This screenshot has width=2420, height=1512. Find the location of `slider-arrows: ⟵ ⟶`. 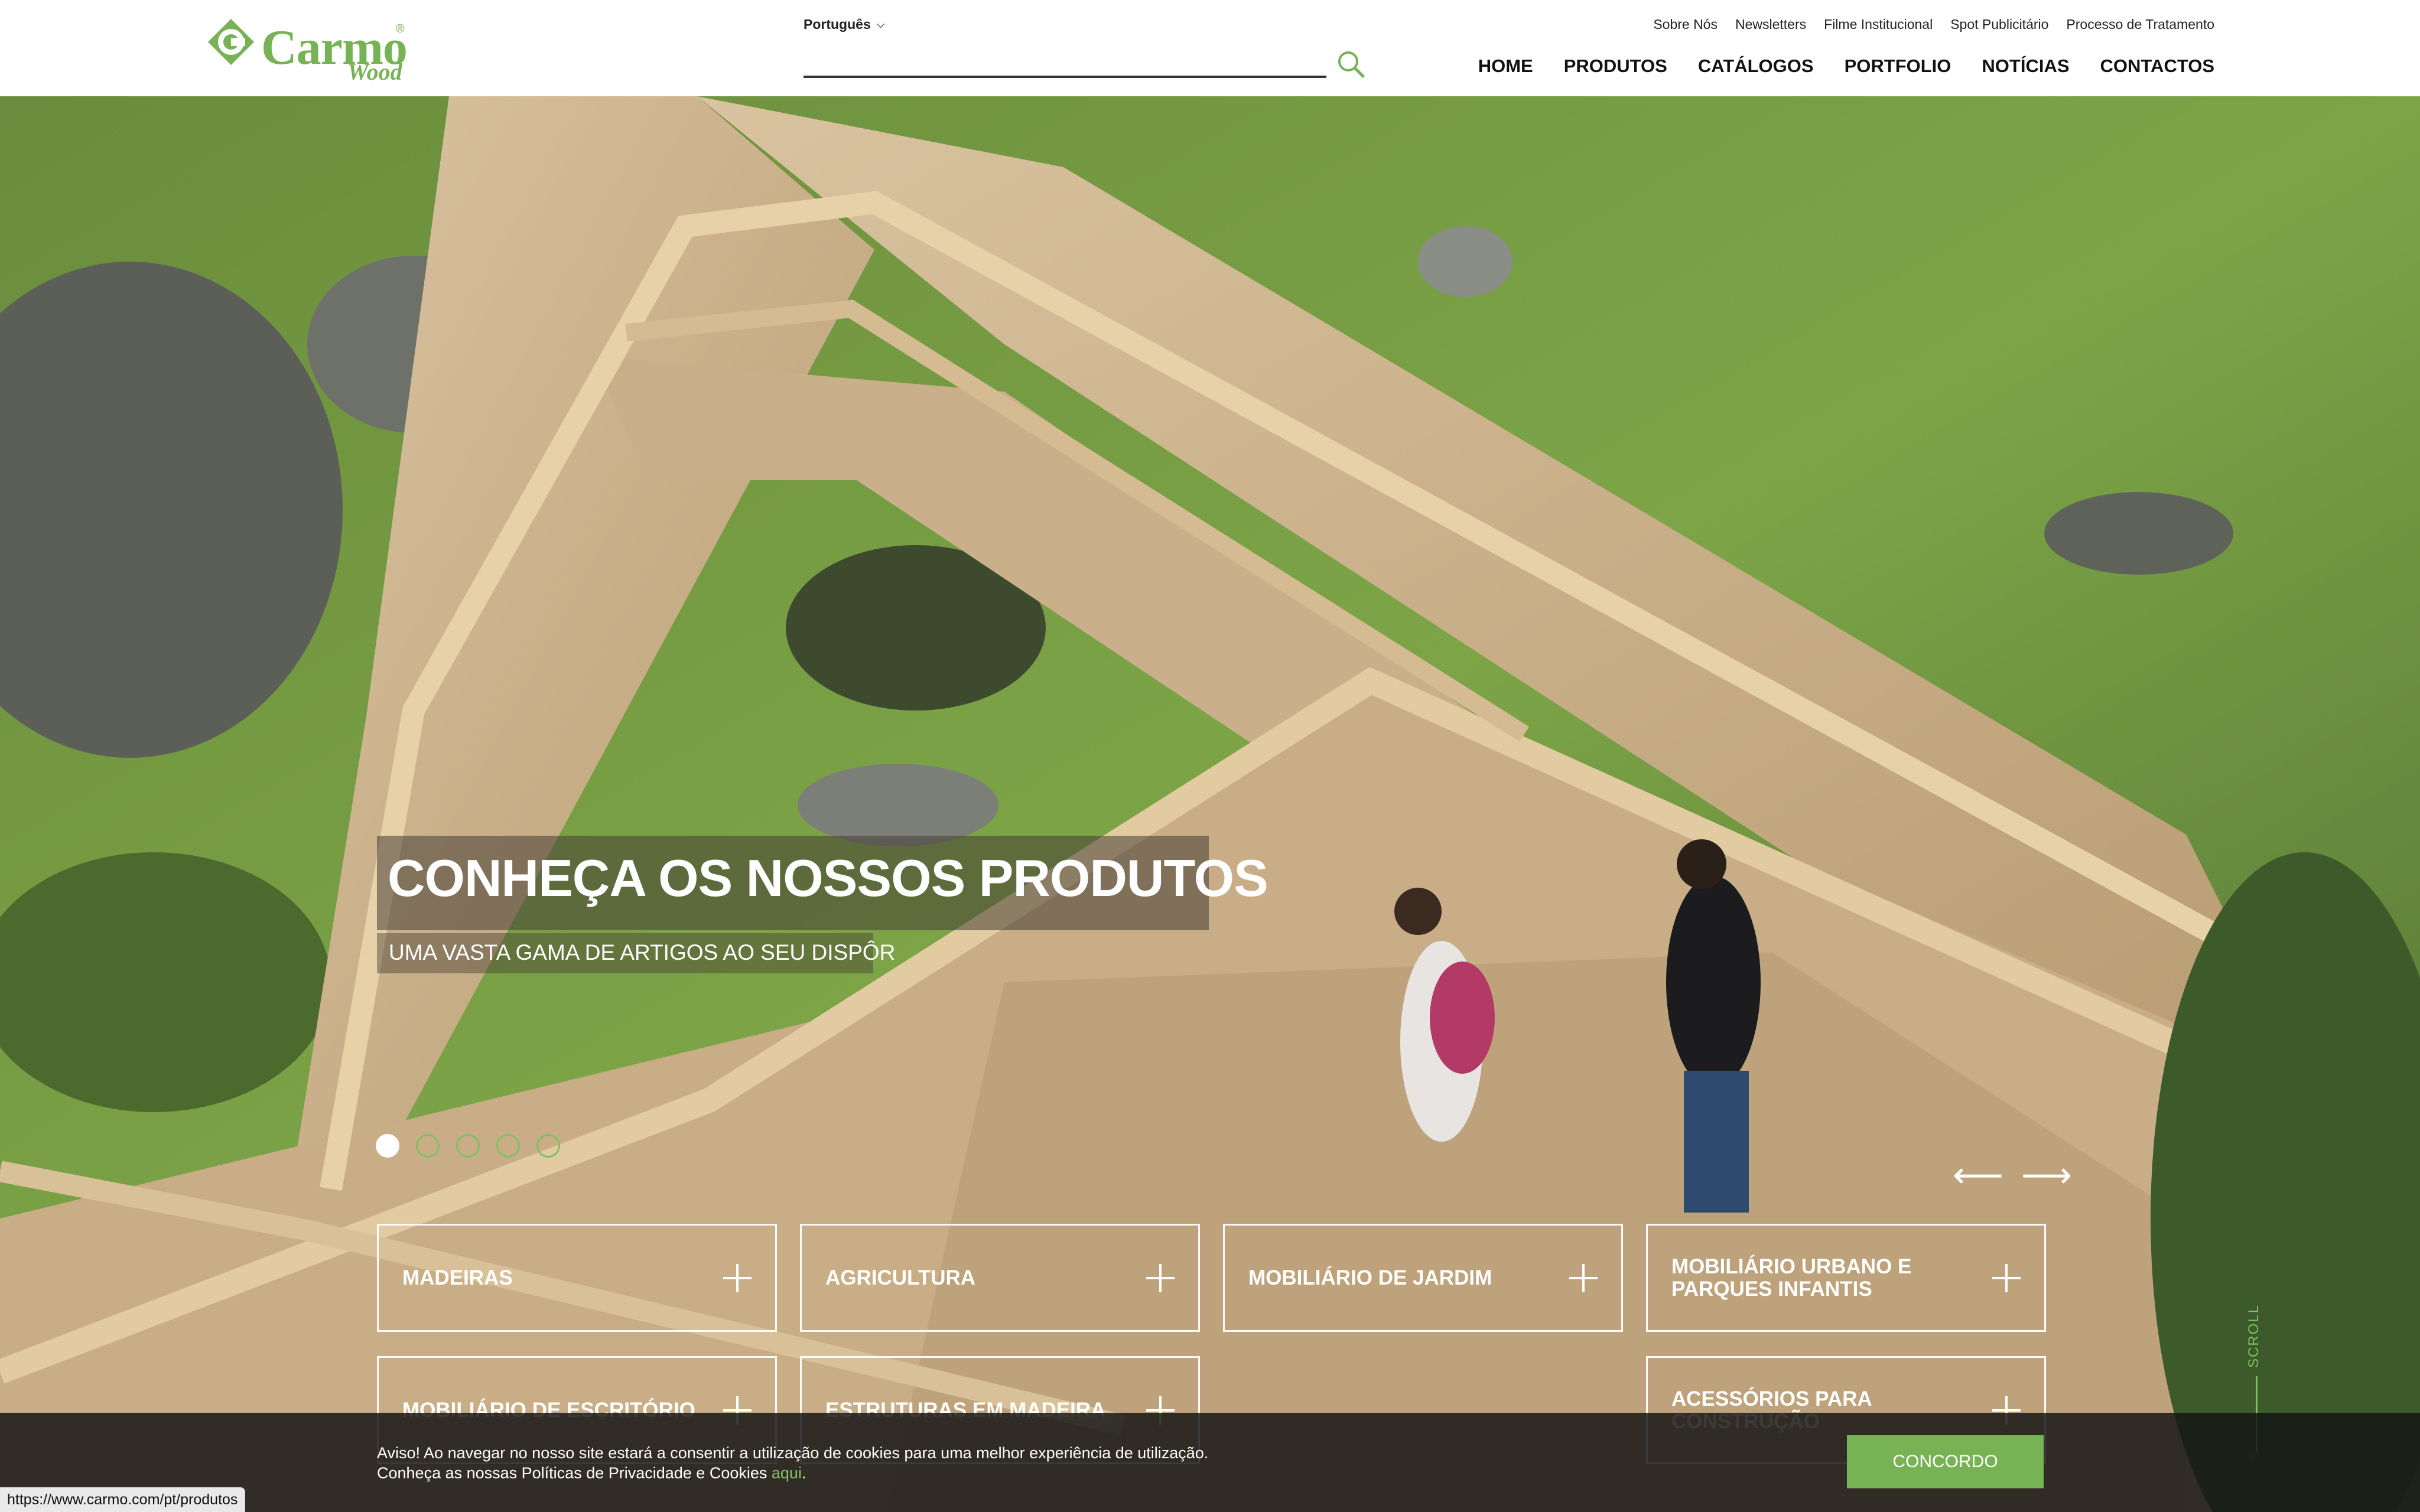

slider-arrows: ⟵ ⟶ is located at coordinates (2012, 1175).